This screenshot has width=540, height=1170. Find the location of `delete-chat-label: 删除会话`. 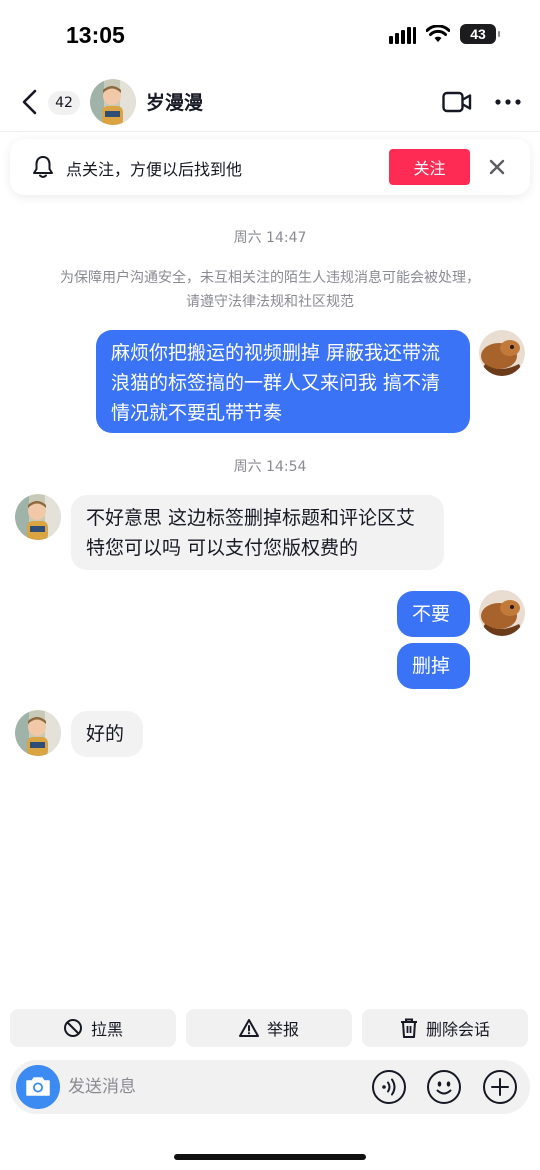

delete-chat-label: 删除会话 is located at coordinates (457, 1029).